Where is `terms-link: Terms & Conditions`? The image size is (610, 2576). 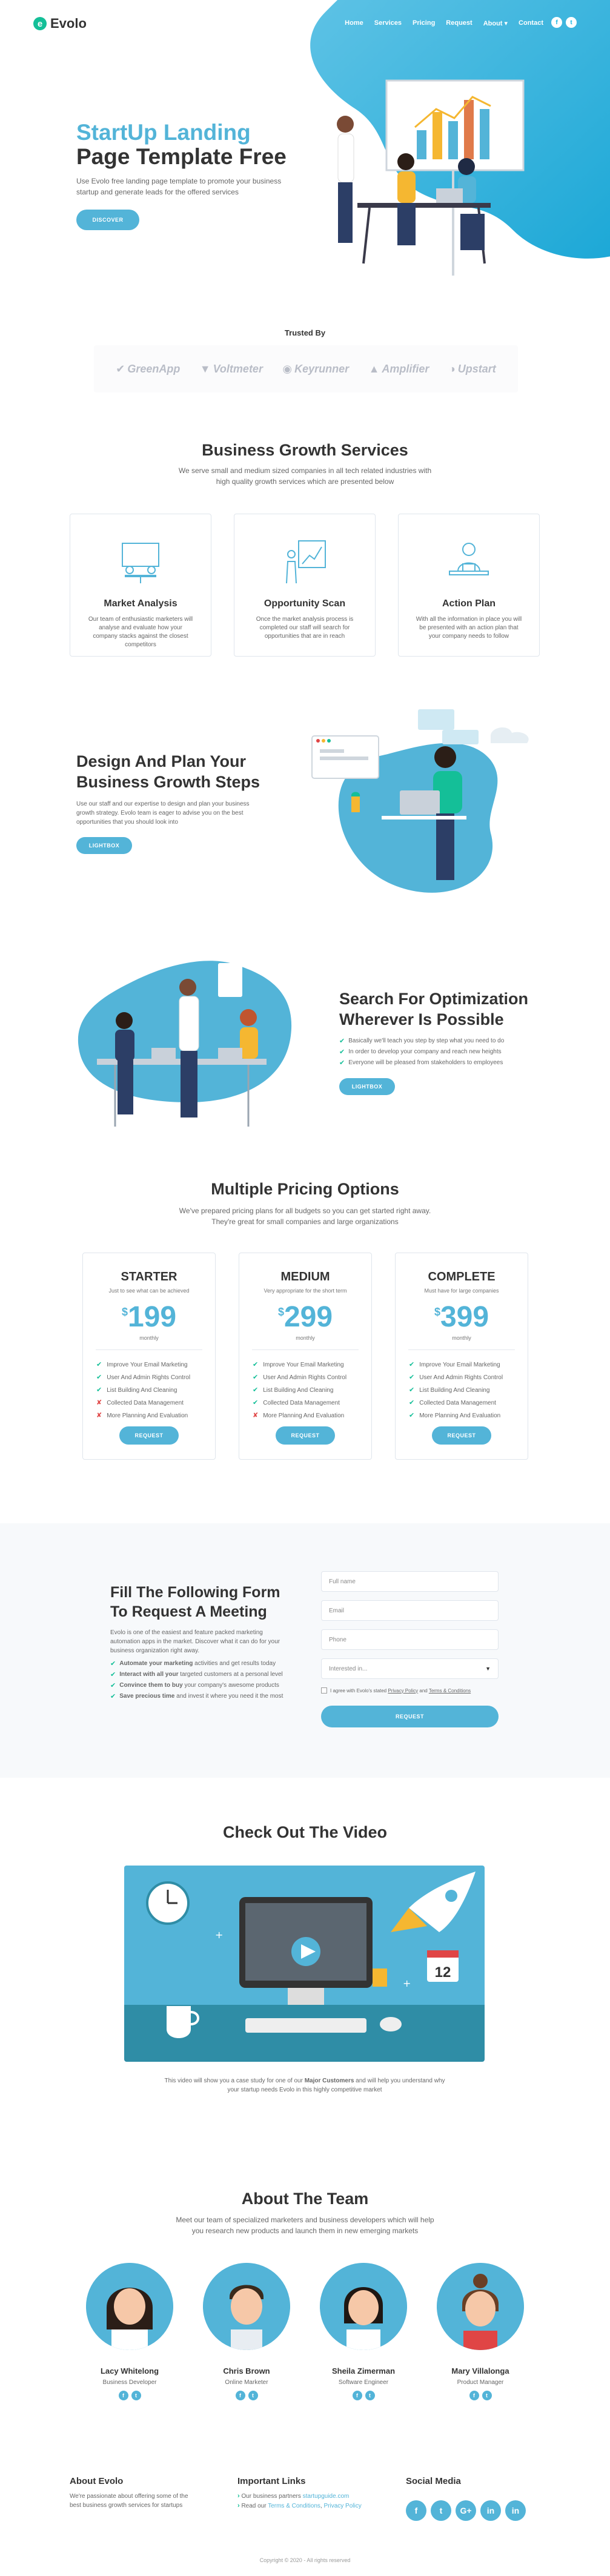
terms-link: Terms & Conditions is located at coordinates (294, 2506).